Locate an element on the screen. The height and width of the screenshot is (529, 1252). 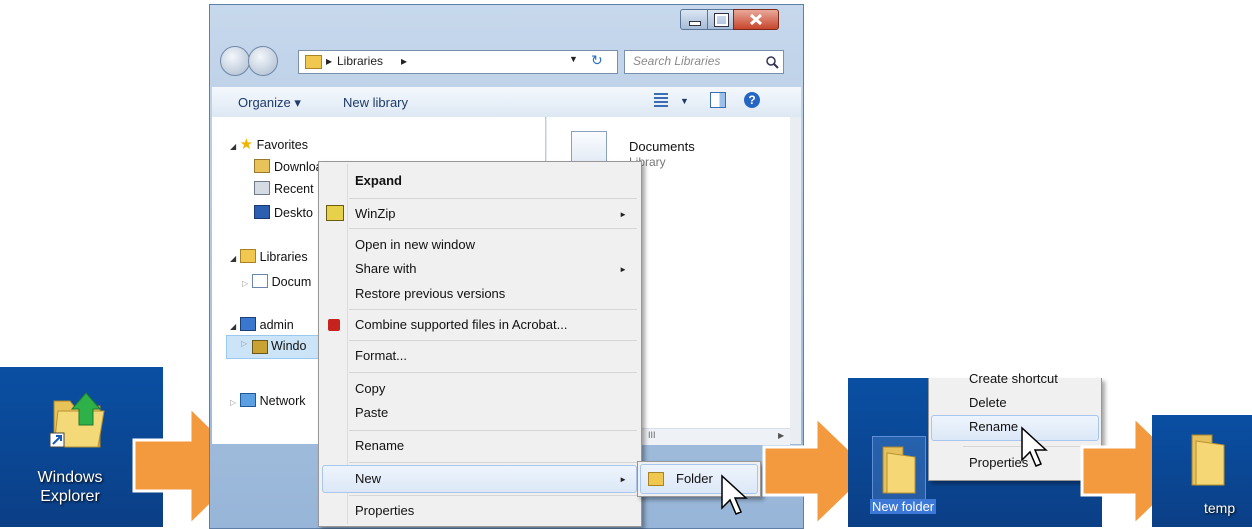
address-dropdown-icon: ▼ is located at coordinates (573, 59).